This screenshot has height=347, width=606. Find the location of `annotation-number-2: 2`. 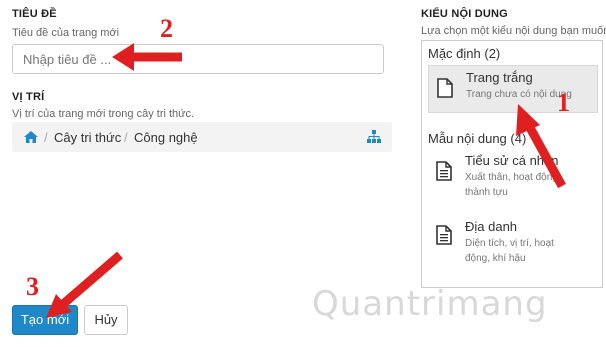

annotation-number-2: 2 is located at coordinates (166, 28).